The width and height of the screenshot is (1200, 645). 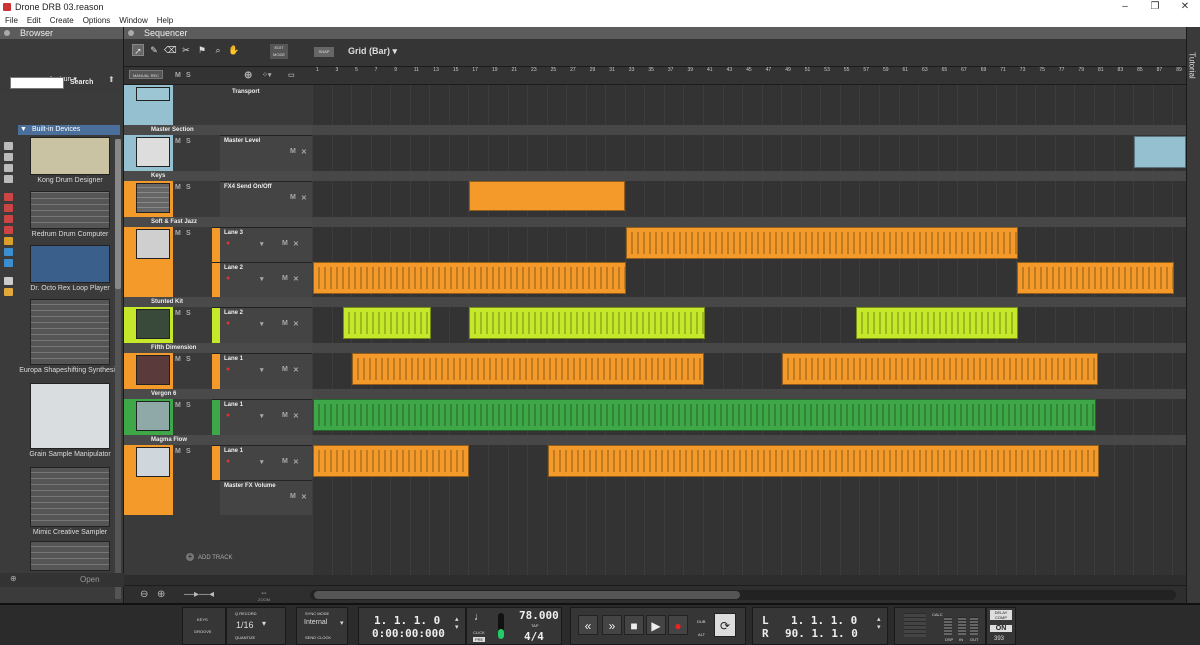 What do you see at coordinates (1193, 315) in the screenshot?
I see `tutorial-panel: Tutorial` at bounding box center [1193, 315].